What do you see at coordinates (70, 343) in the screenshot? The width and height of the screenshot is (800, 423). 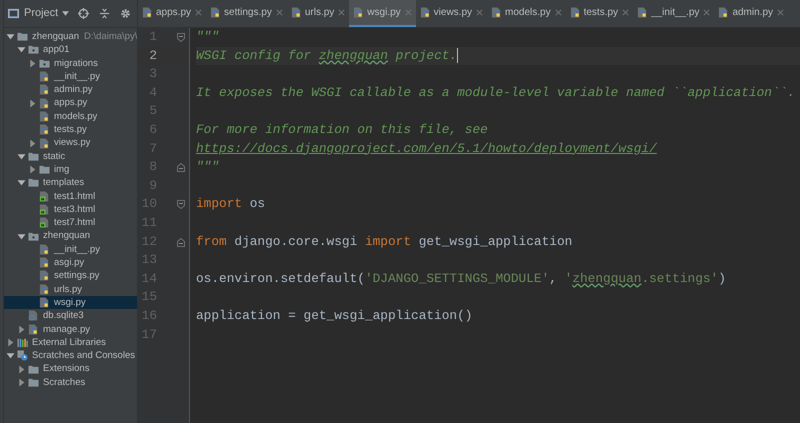 I see `tree-item: External Libraries` at bounding box center [70, 343].